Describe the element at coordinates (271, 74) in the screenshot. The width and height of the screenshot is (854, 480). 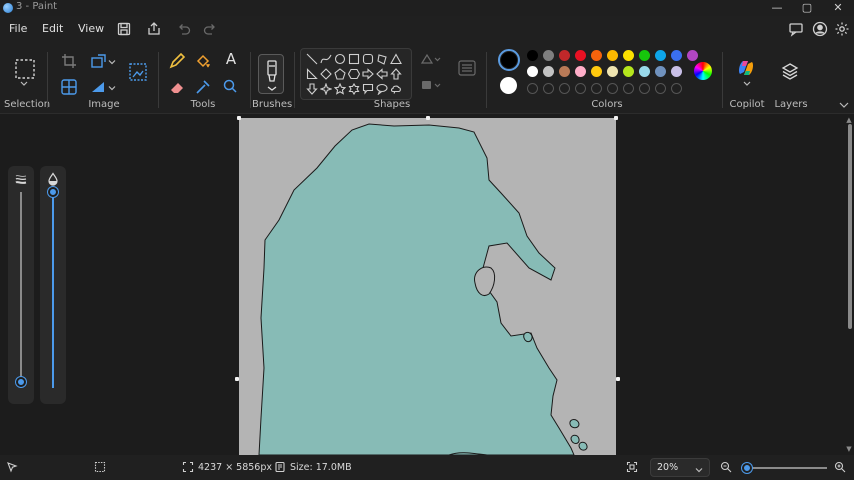
I see `brushes-button` at that location.